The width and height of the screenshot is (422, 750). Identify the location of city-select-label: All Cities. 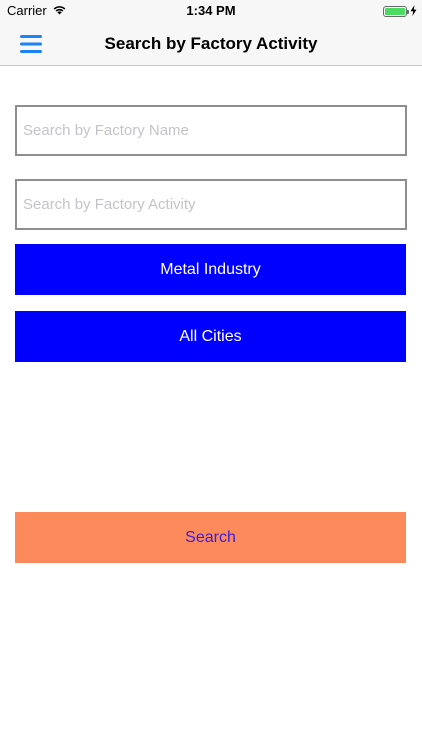
(210, 336).